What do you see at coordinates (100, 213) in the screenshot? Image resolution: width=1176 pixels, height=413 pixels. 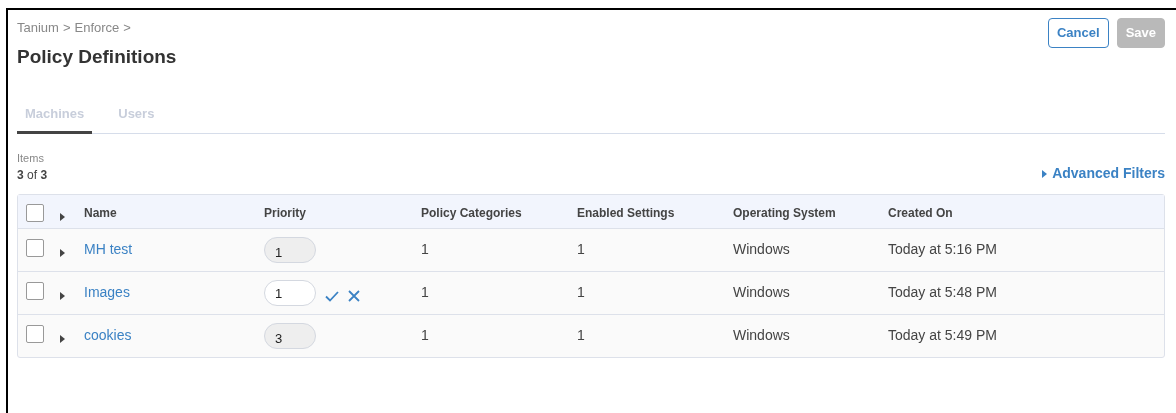 I see `column-header: Name` at bounding box center [100, 213].